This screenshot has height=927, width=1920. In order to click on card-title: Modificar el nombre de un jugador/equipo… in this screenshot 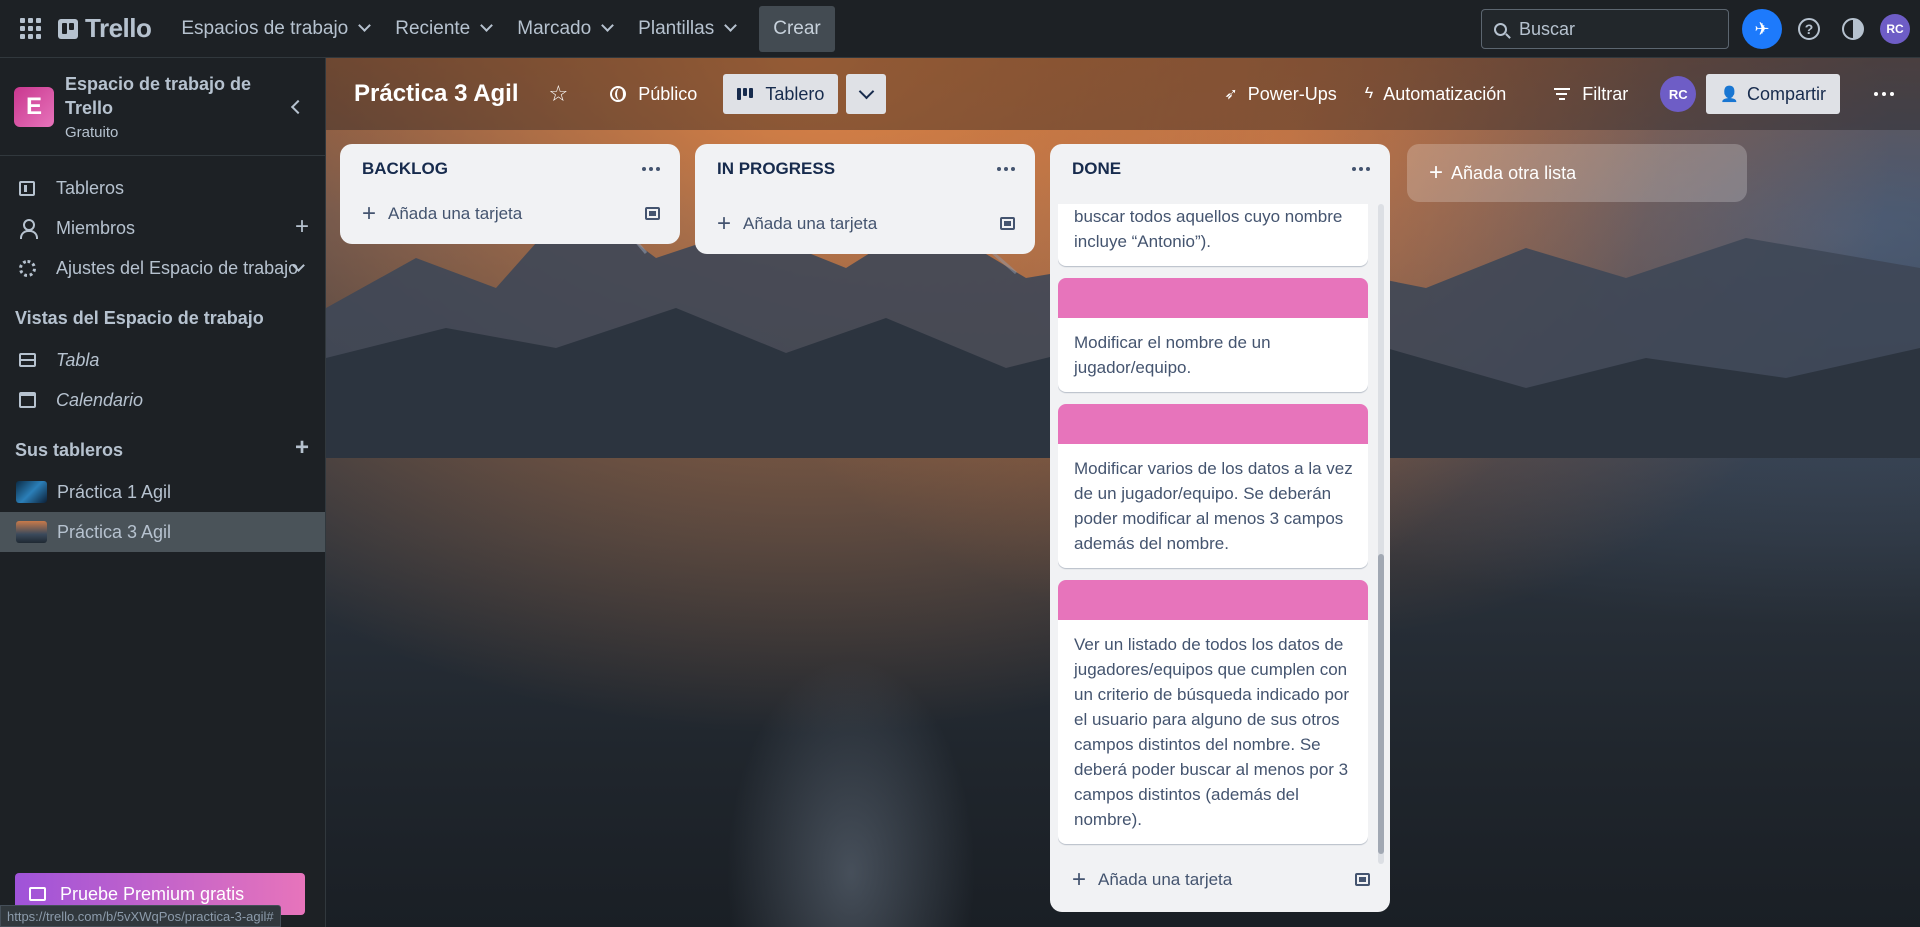, I will do `click(1172, 355)`.